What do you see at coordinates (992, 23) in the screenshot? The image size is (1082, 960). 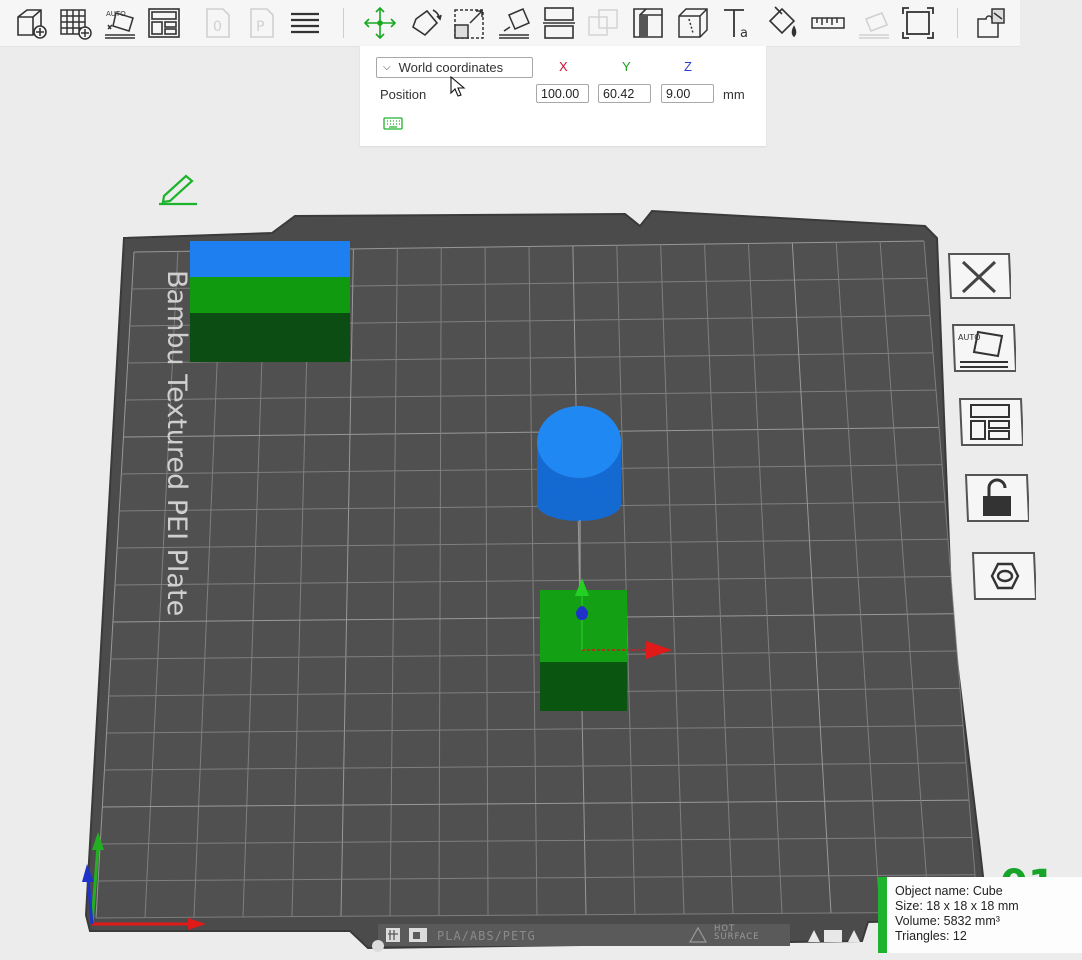 I see `split-objects-icon` at bounding box center [992, 23].